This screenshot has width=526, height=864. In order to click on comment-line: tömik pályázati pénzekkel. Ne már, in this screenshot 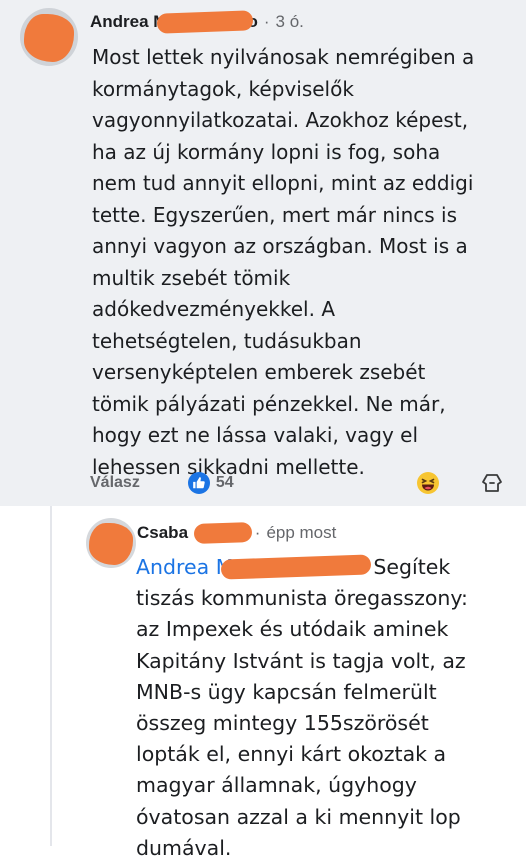, I will do `click(269, 403)`.